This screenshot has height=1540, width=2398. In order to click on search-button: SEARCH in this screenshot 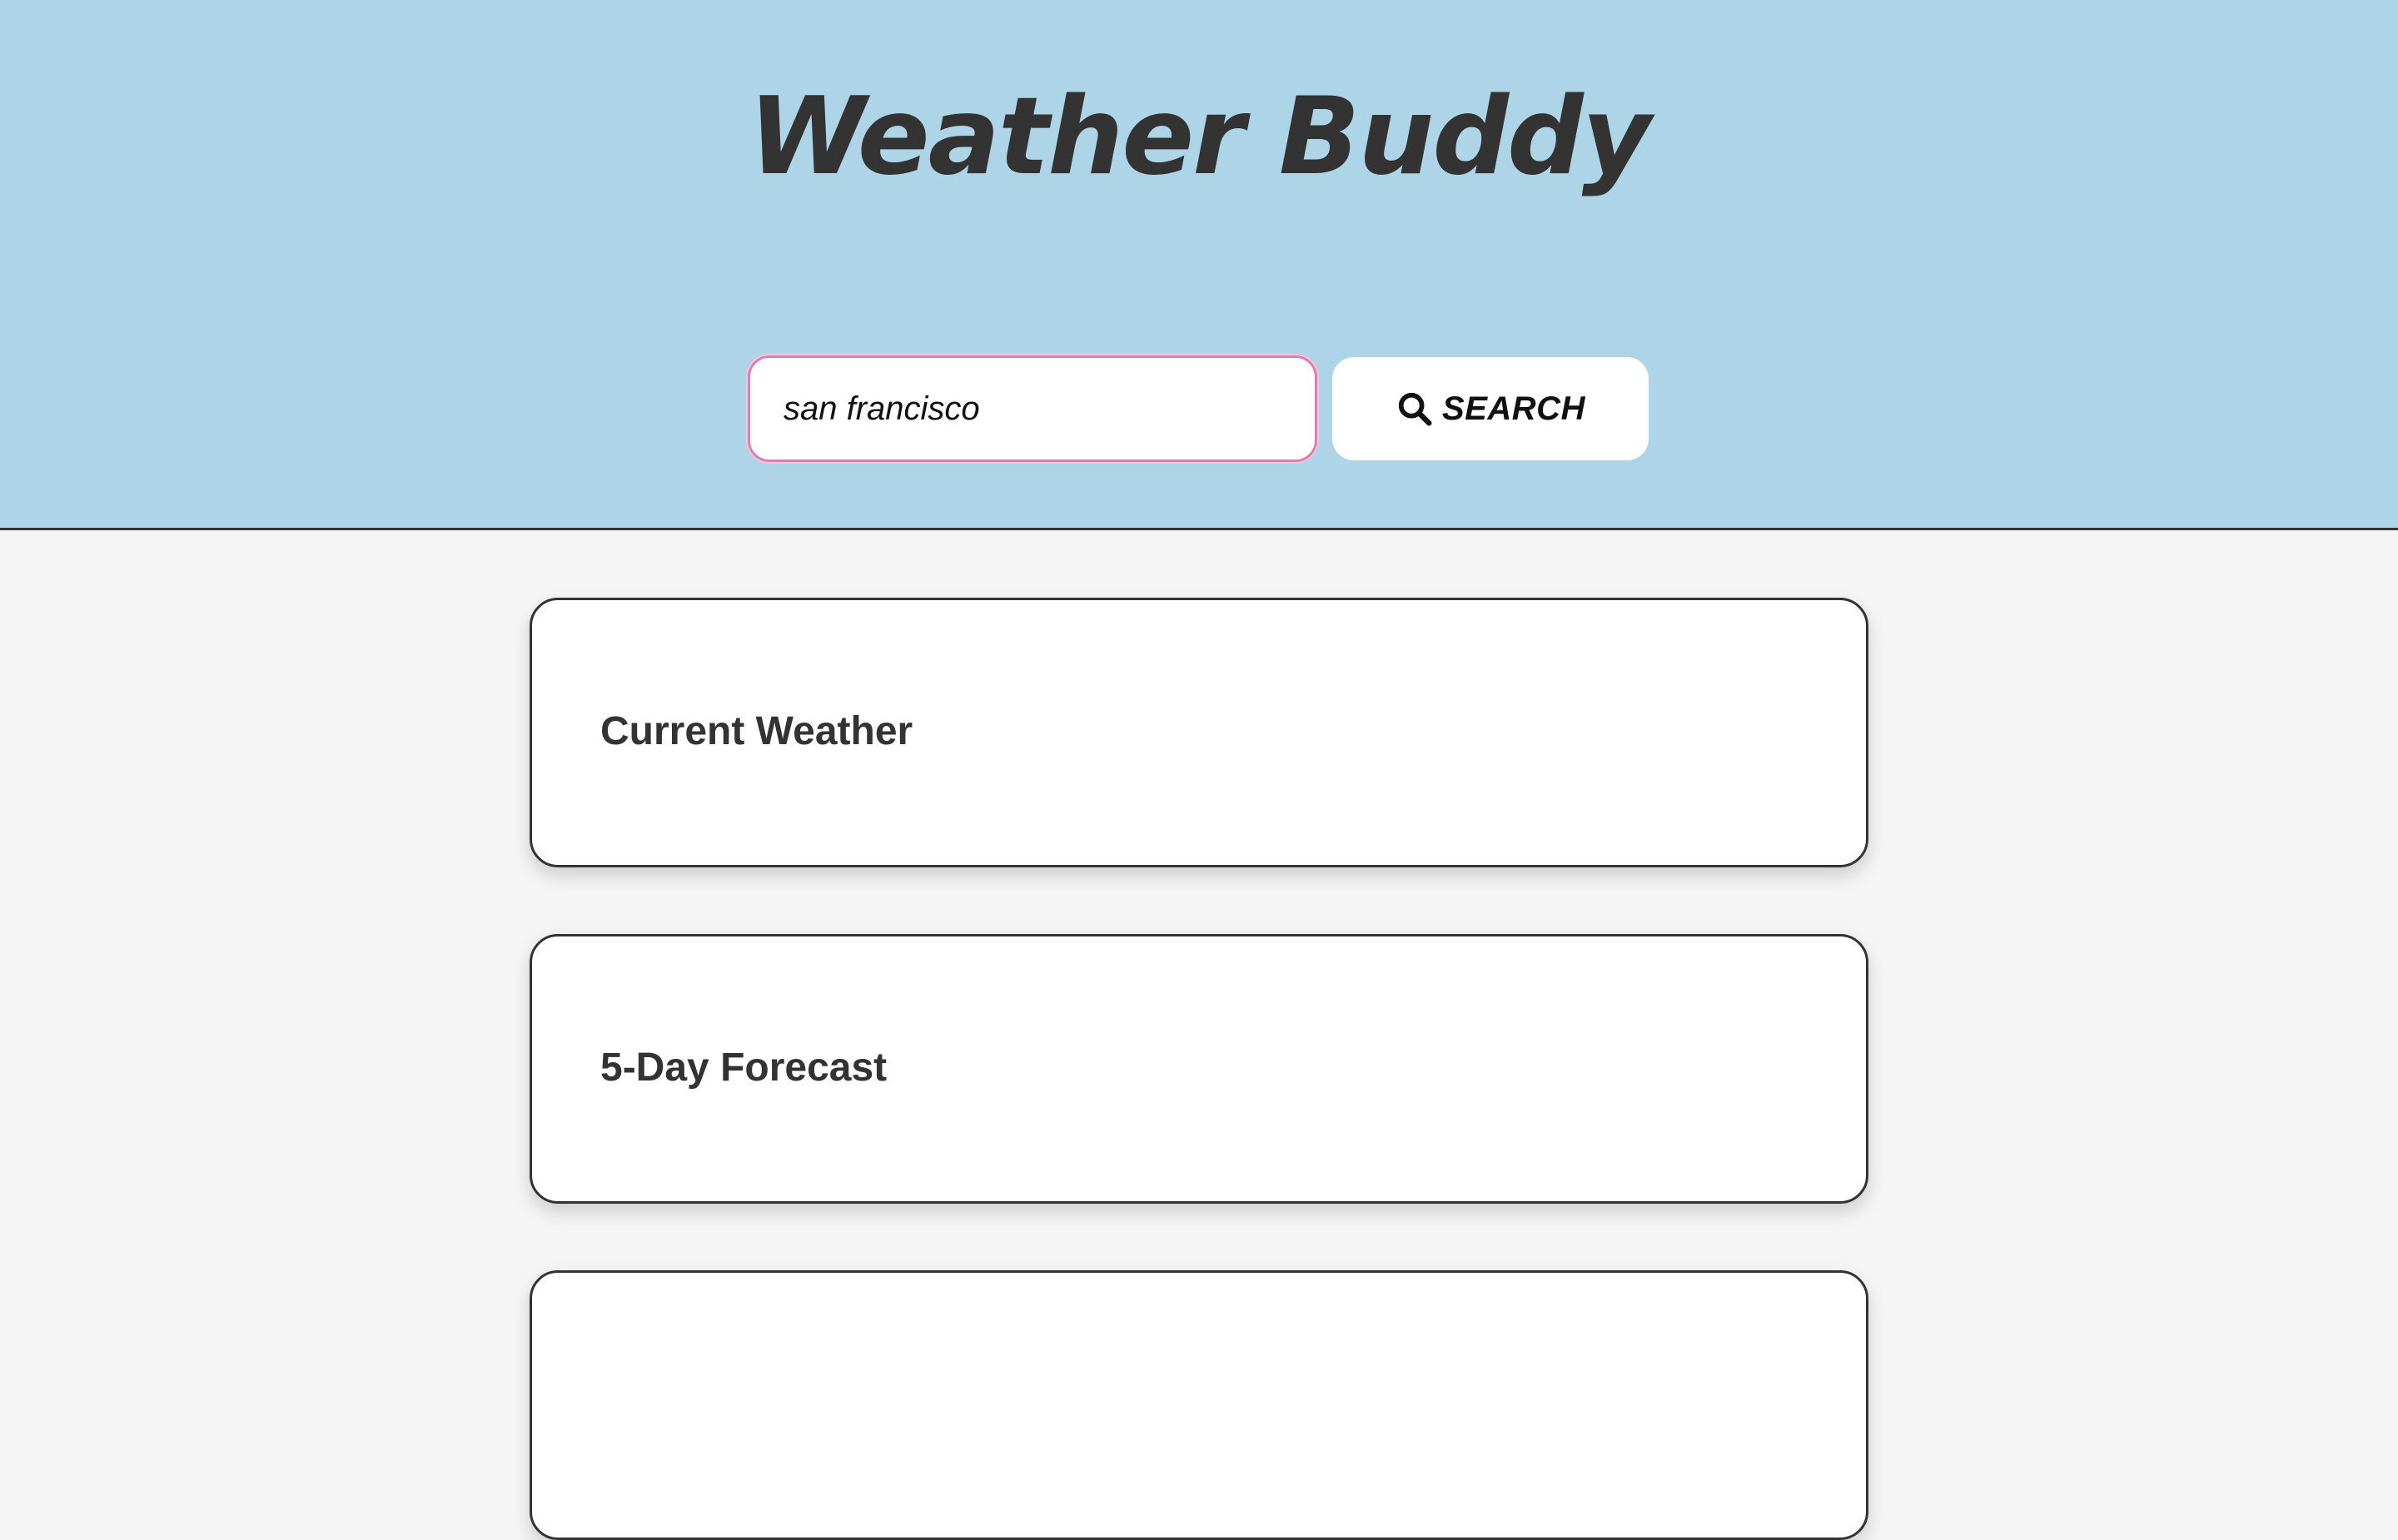, I will do `click(1490, 409)`.